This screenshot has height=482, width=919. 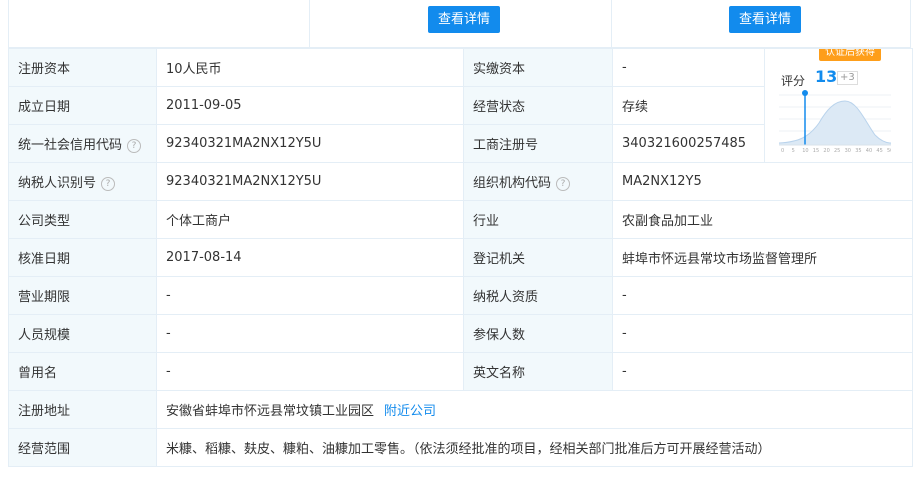 I want to click on business-reg-no-label: 工商注册号, so click(x=538, y=143).